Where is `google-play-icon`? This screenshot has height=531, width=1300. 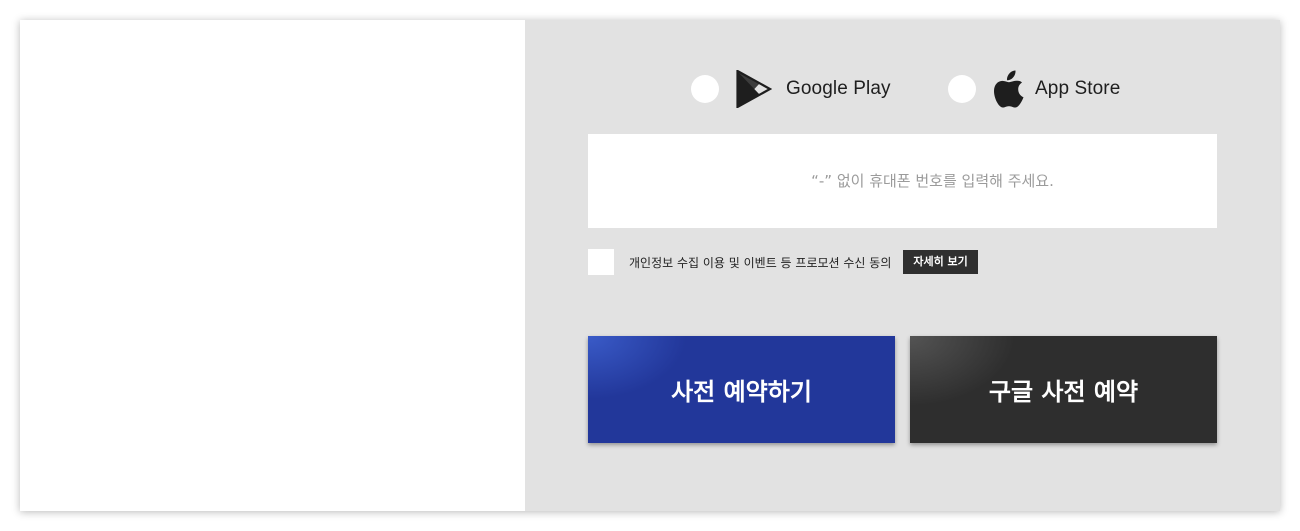 google-play-icon is located at coordinates (754, 89).